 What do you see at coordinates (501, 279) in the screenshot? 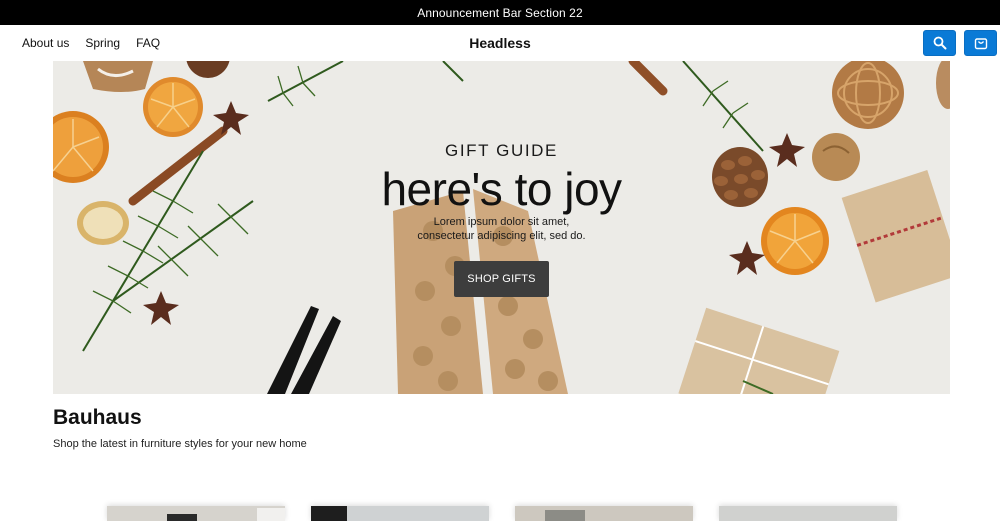
I see `shop-gifts-button: SHOP GIFTS` at bounding box center [501, 279].